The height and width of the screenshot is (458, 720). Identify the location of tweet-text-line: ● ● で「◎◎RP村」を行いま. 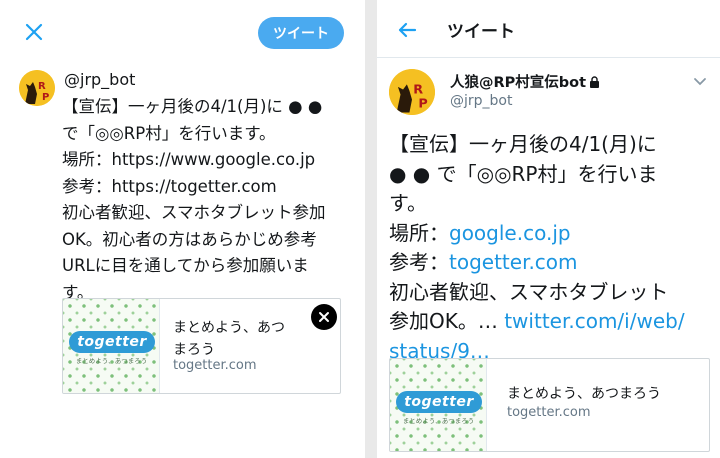
(523, 173).